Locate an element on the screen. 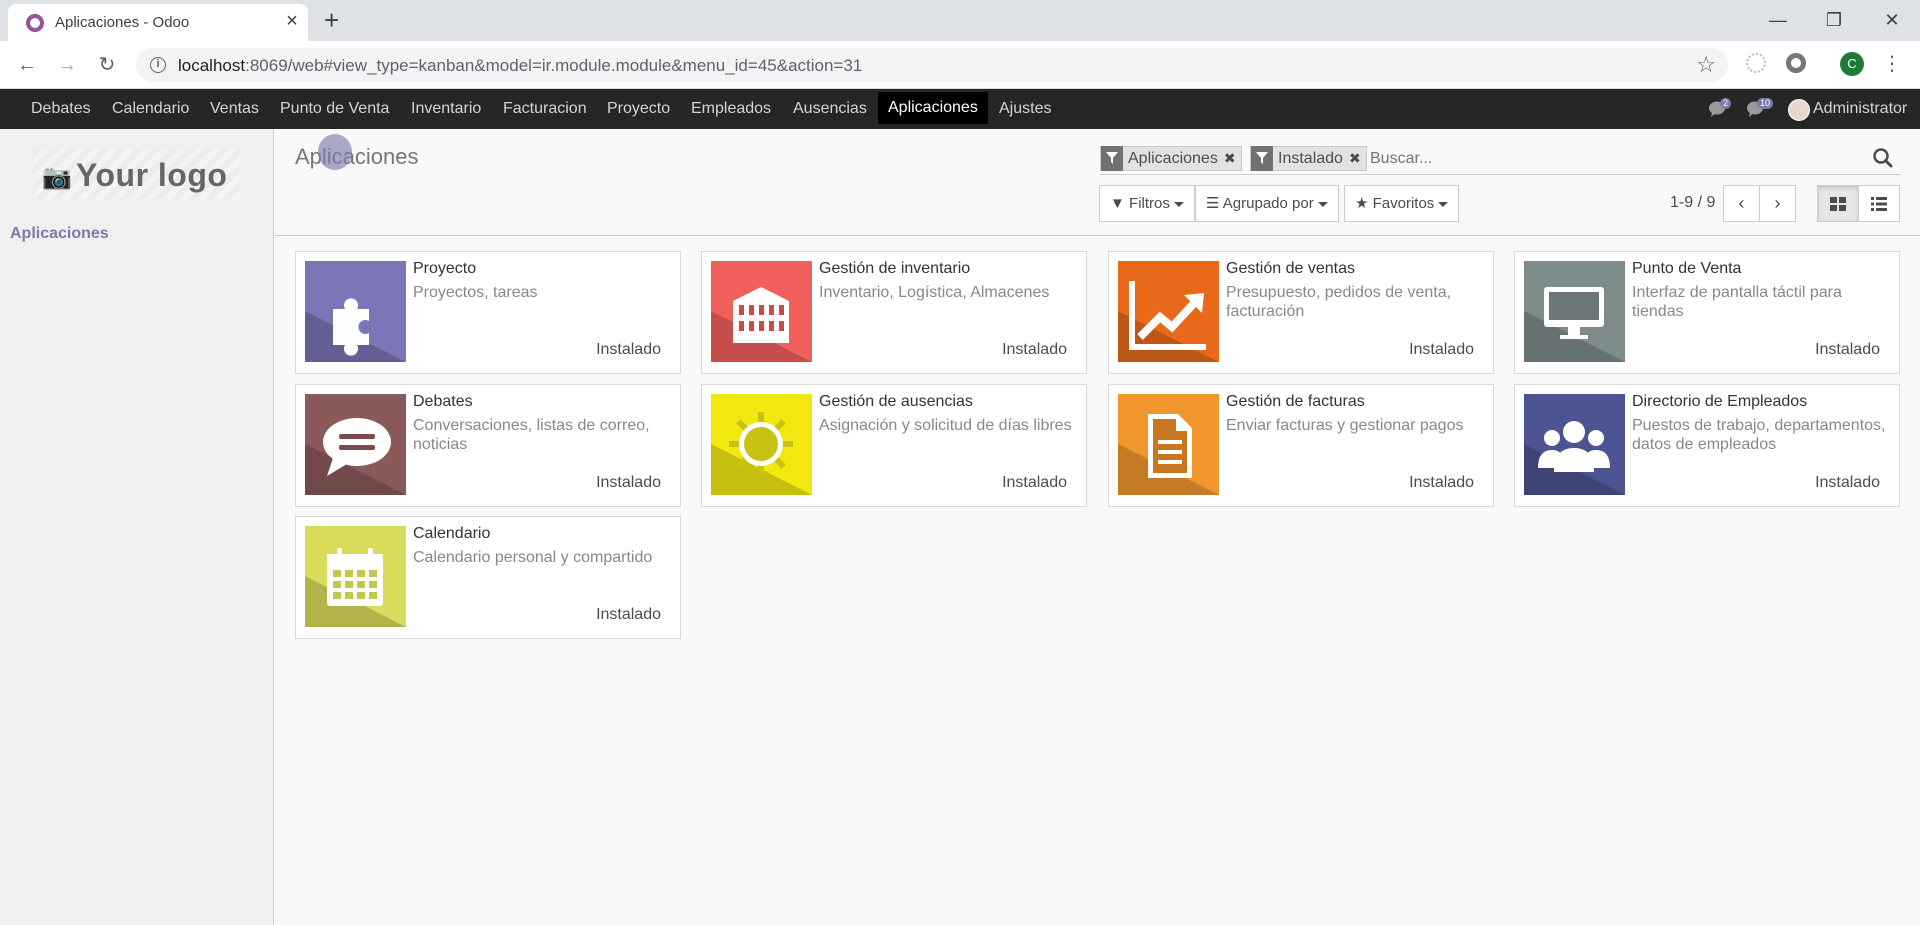  pager-previous-icon: ‹ is located at coordinates (1741, 203).